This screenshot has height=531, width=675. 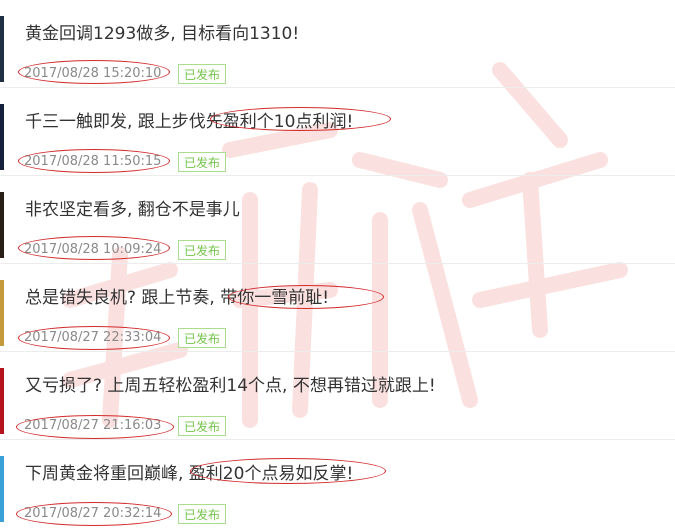 I want to click on article-title: 非农坚定看多, 翻仓不是事儿, so click(x=132, y=207).